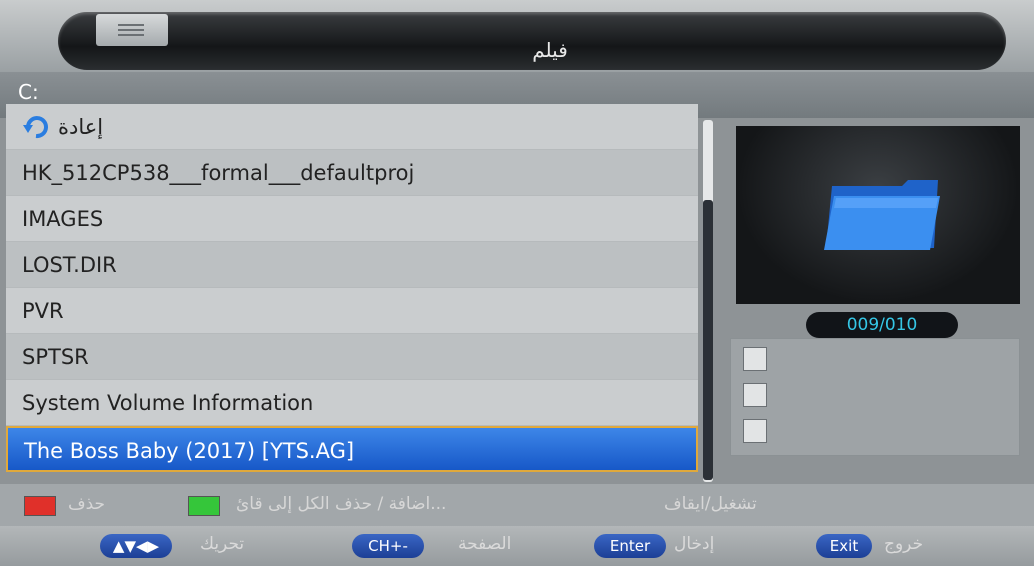 The width and height of the screenshot is (1034, 566). I want to click on green-key-icon, so click(204, 506).